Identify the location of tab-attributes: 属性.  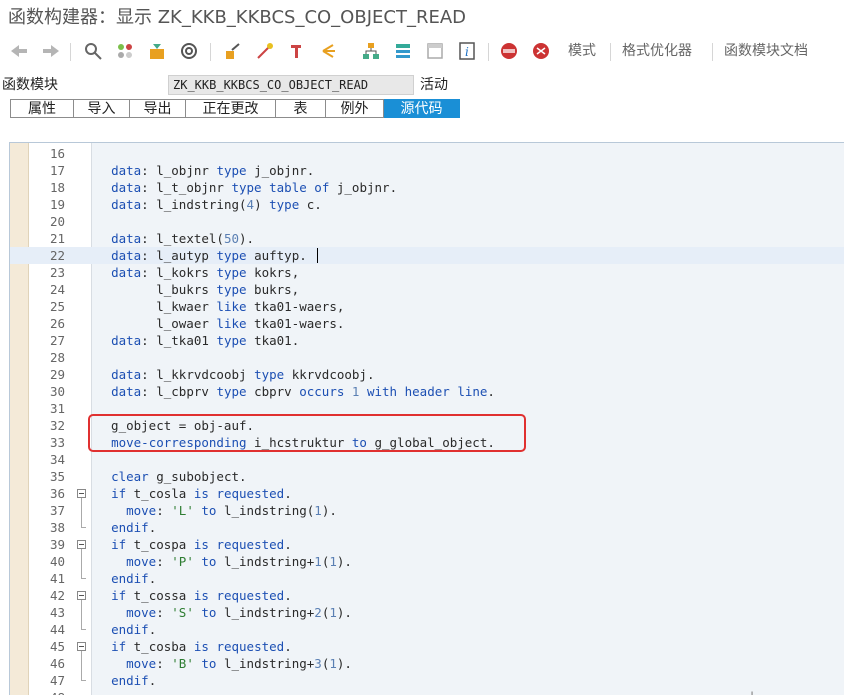
(42, 108).